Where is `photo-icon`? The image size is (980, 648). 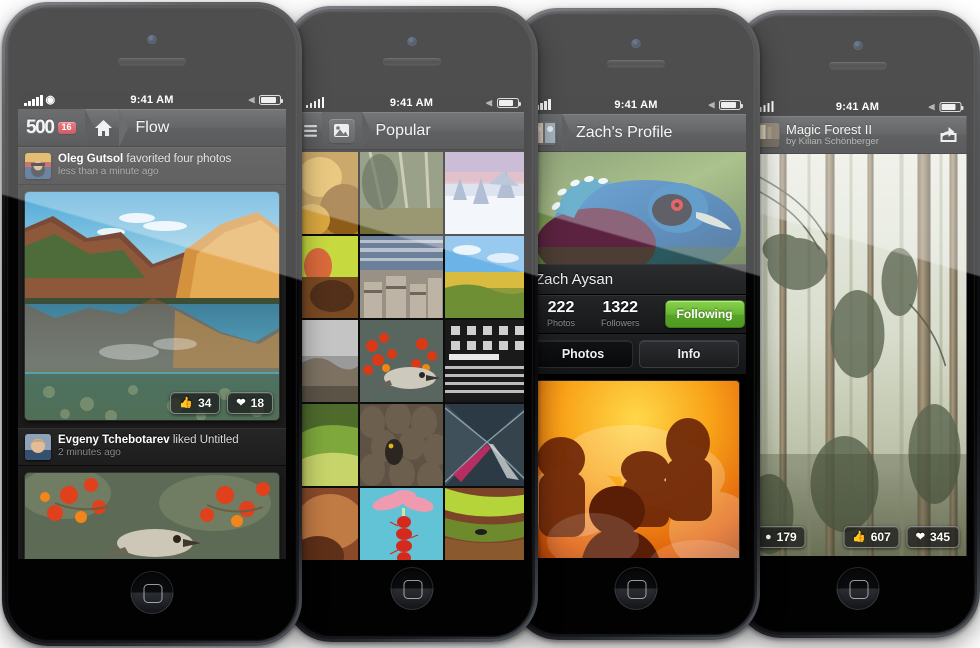
photo-icon is located at coordinates (341, 130).